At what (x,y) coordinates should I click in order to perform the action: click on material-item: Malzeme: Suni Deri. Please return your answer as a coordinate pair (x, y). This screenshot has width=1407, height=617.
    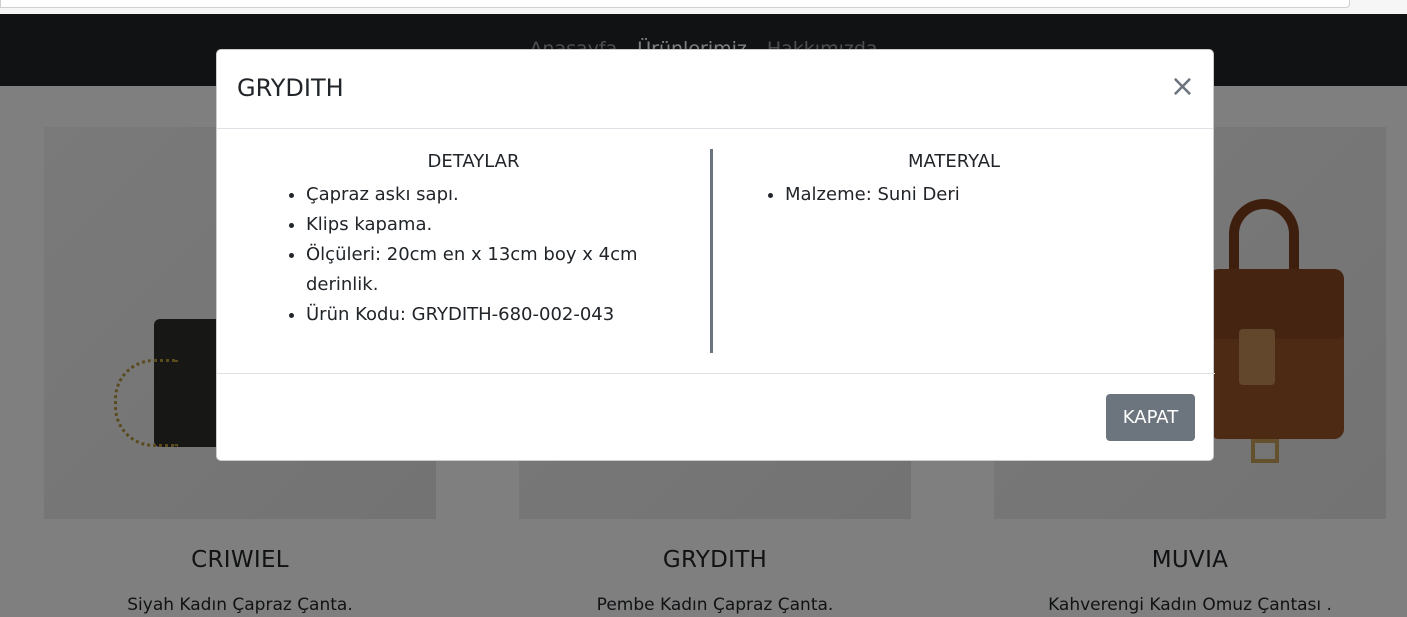
    Looking at the image, I should click on (988, 195).